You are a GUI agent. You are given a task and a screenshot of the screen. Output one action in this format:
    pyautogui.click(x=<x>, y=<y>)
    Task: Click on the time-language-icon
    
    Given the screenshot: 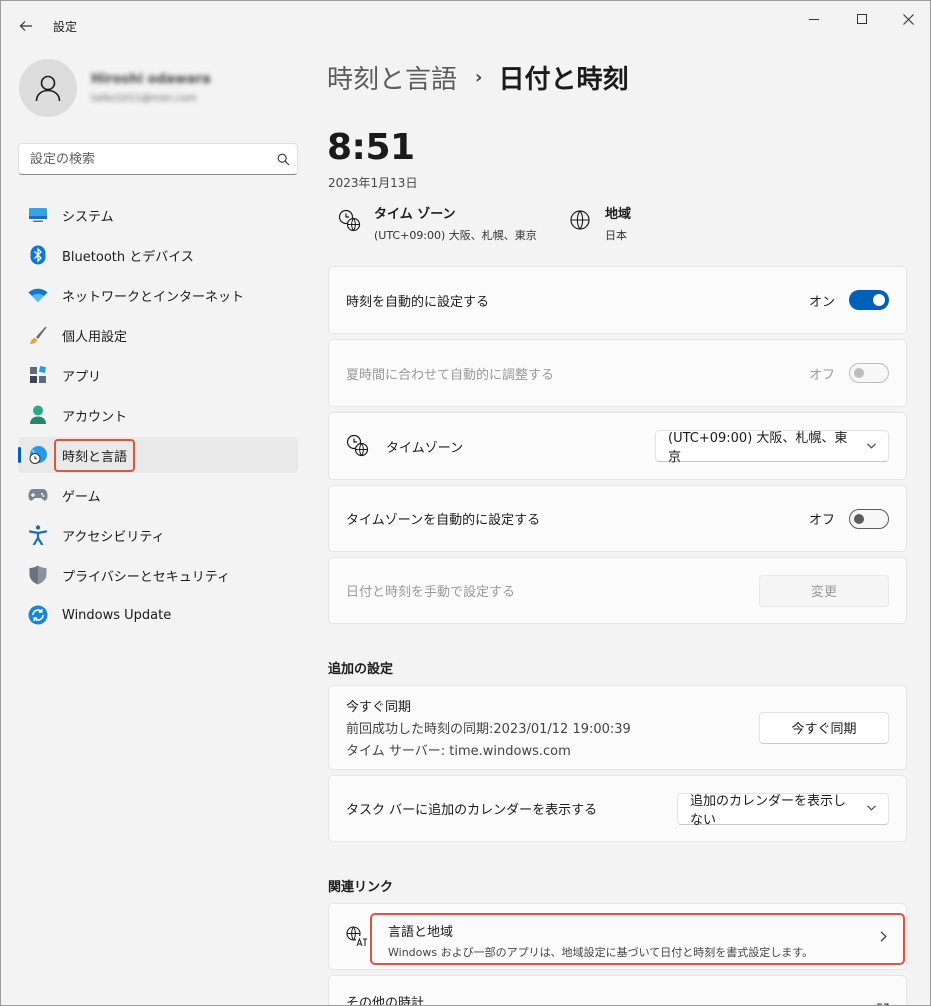 What is the action you would take?
    pyautogui.click(x=38, y=455)
    